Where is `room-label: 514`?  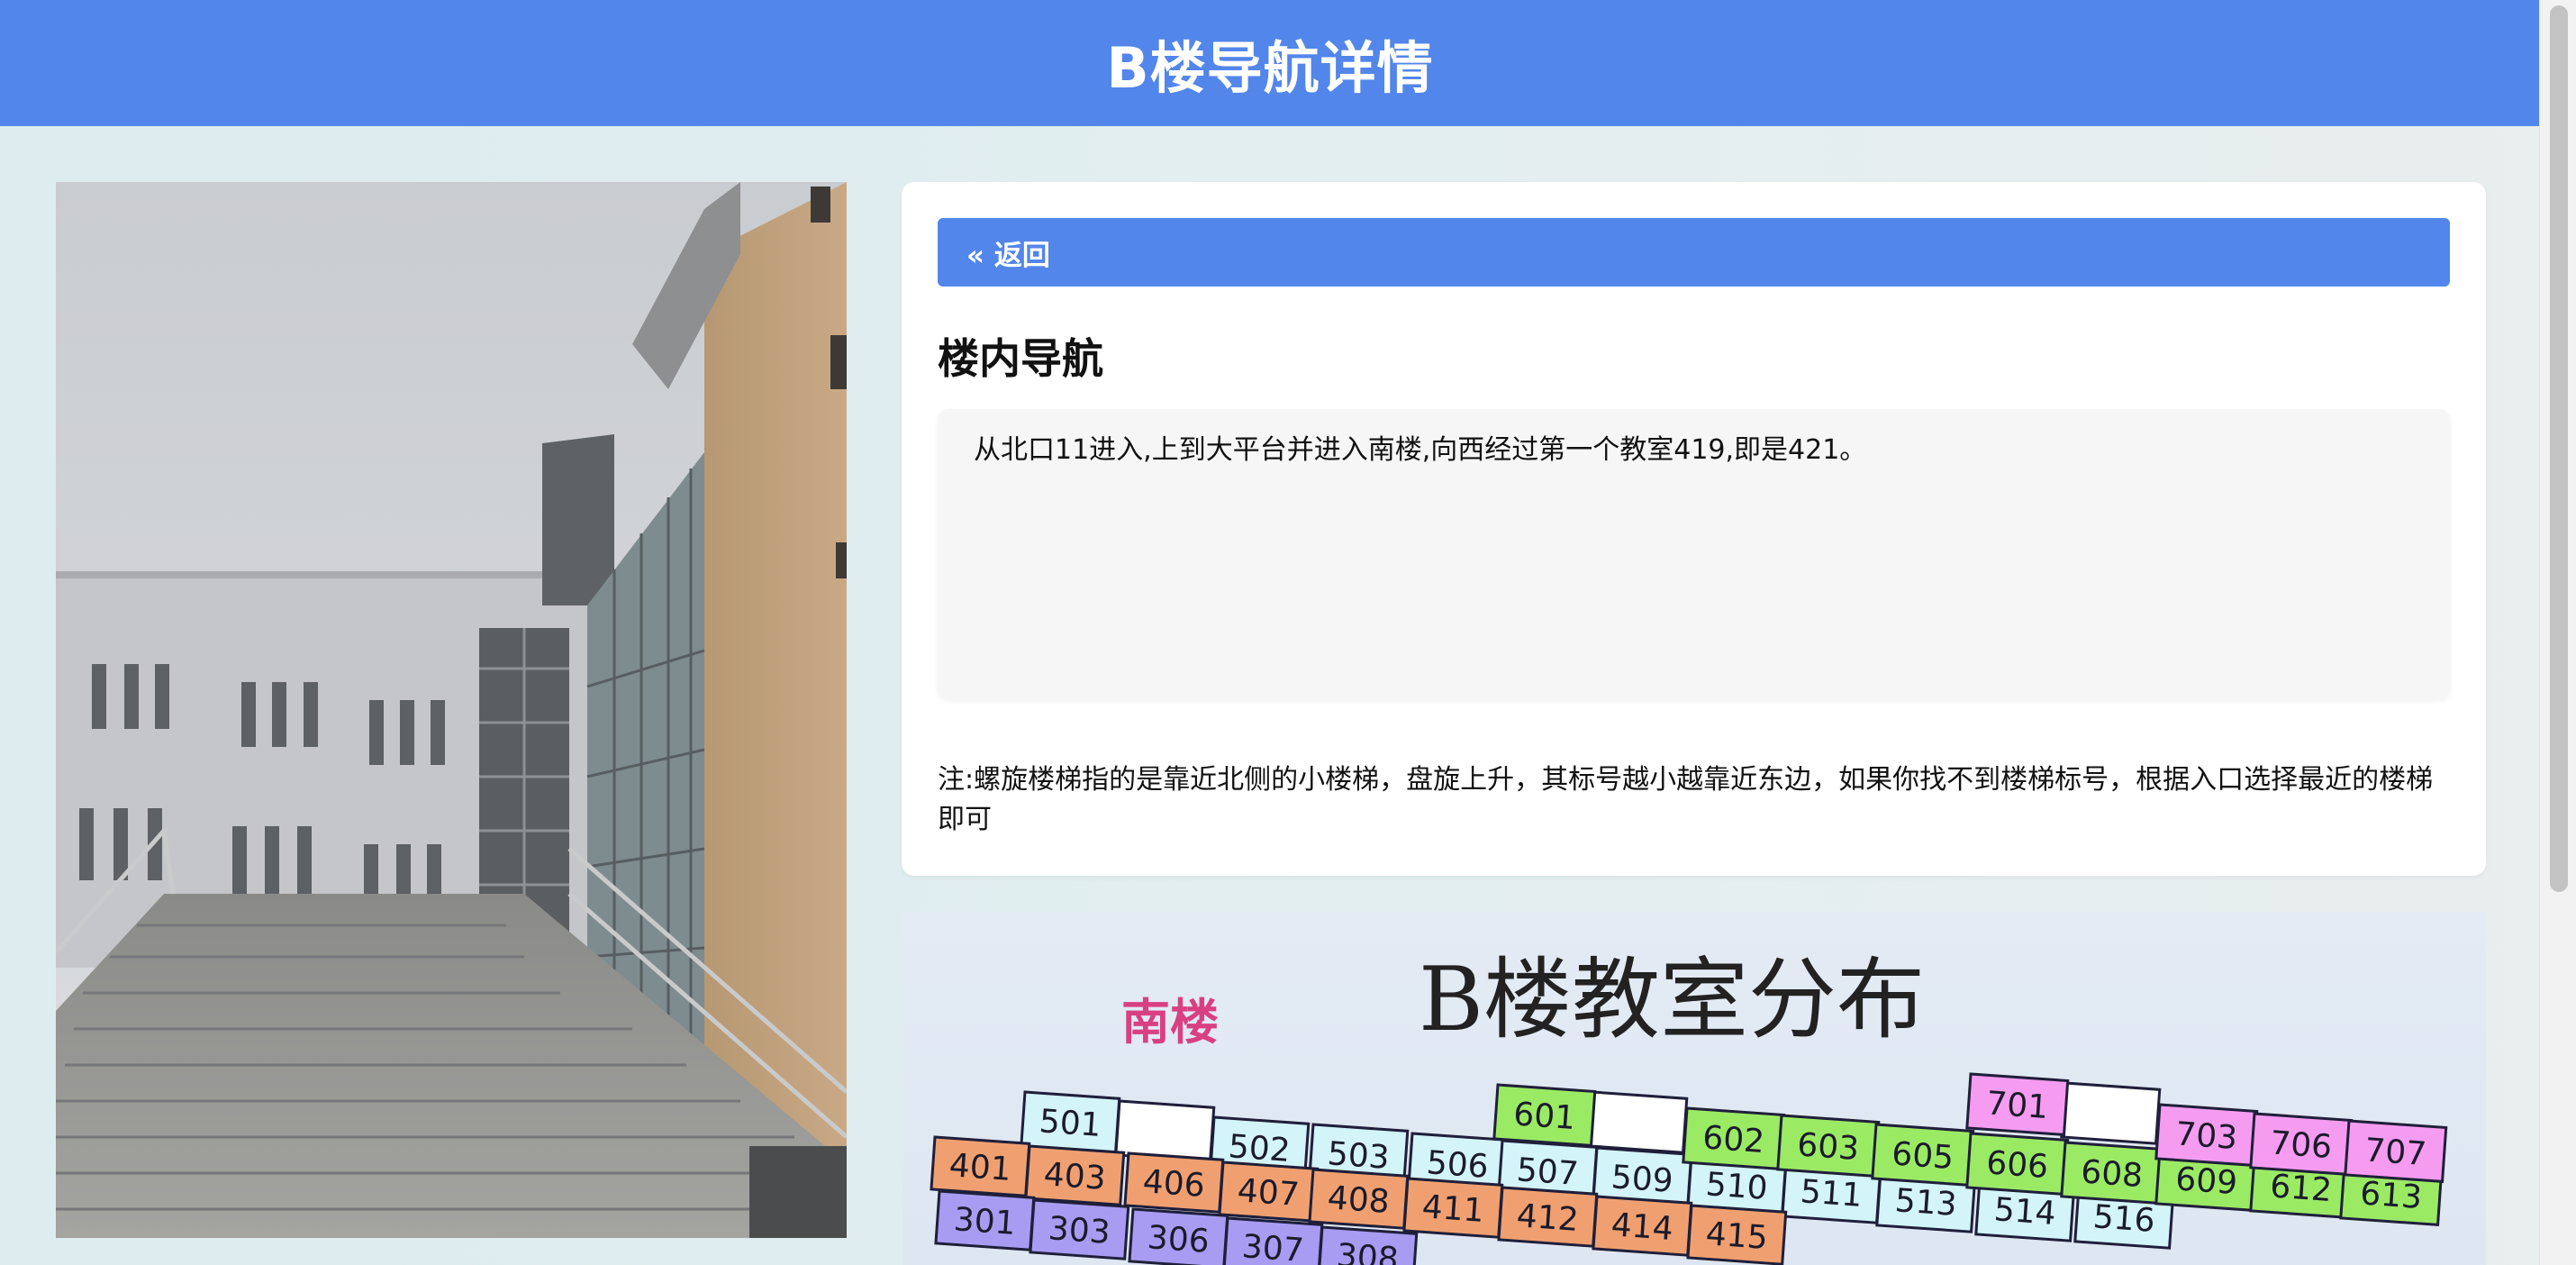
room-label: 514 is located at coordinates (2024, 1212).